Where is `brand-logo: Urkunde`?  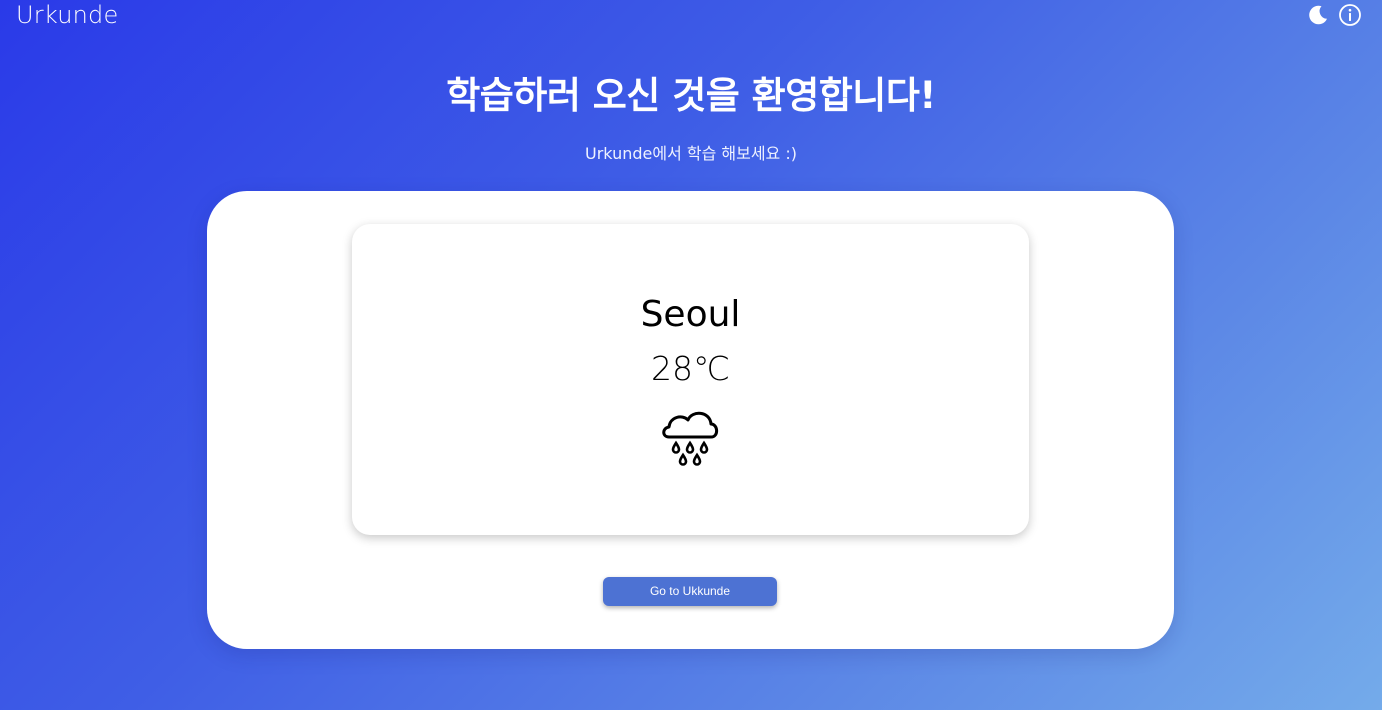 brand-logo: Urkunde is located at coordinates (67, 15).